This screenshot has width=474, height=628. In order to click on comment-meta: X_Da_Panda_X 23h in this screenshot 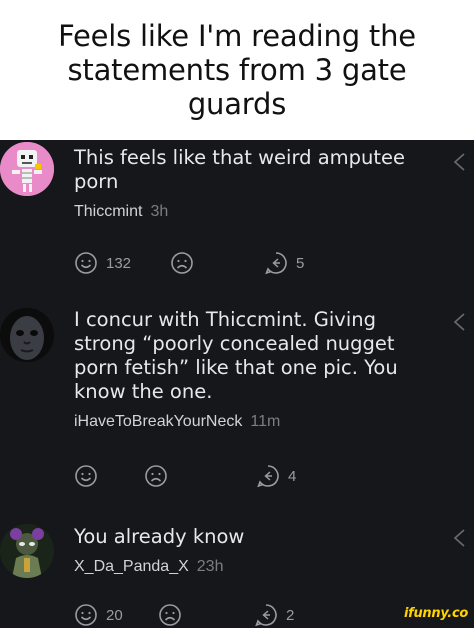, I will do `click(259, 567)`.